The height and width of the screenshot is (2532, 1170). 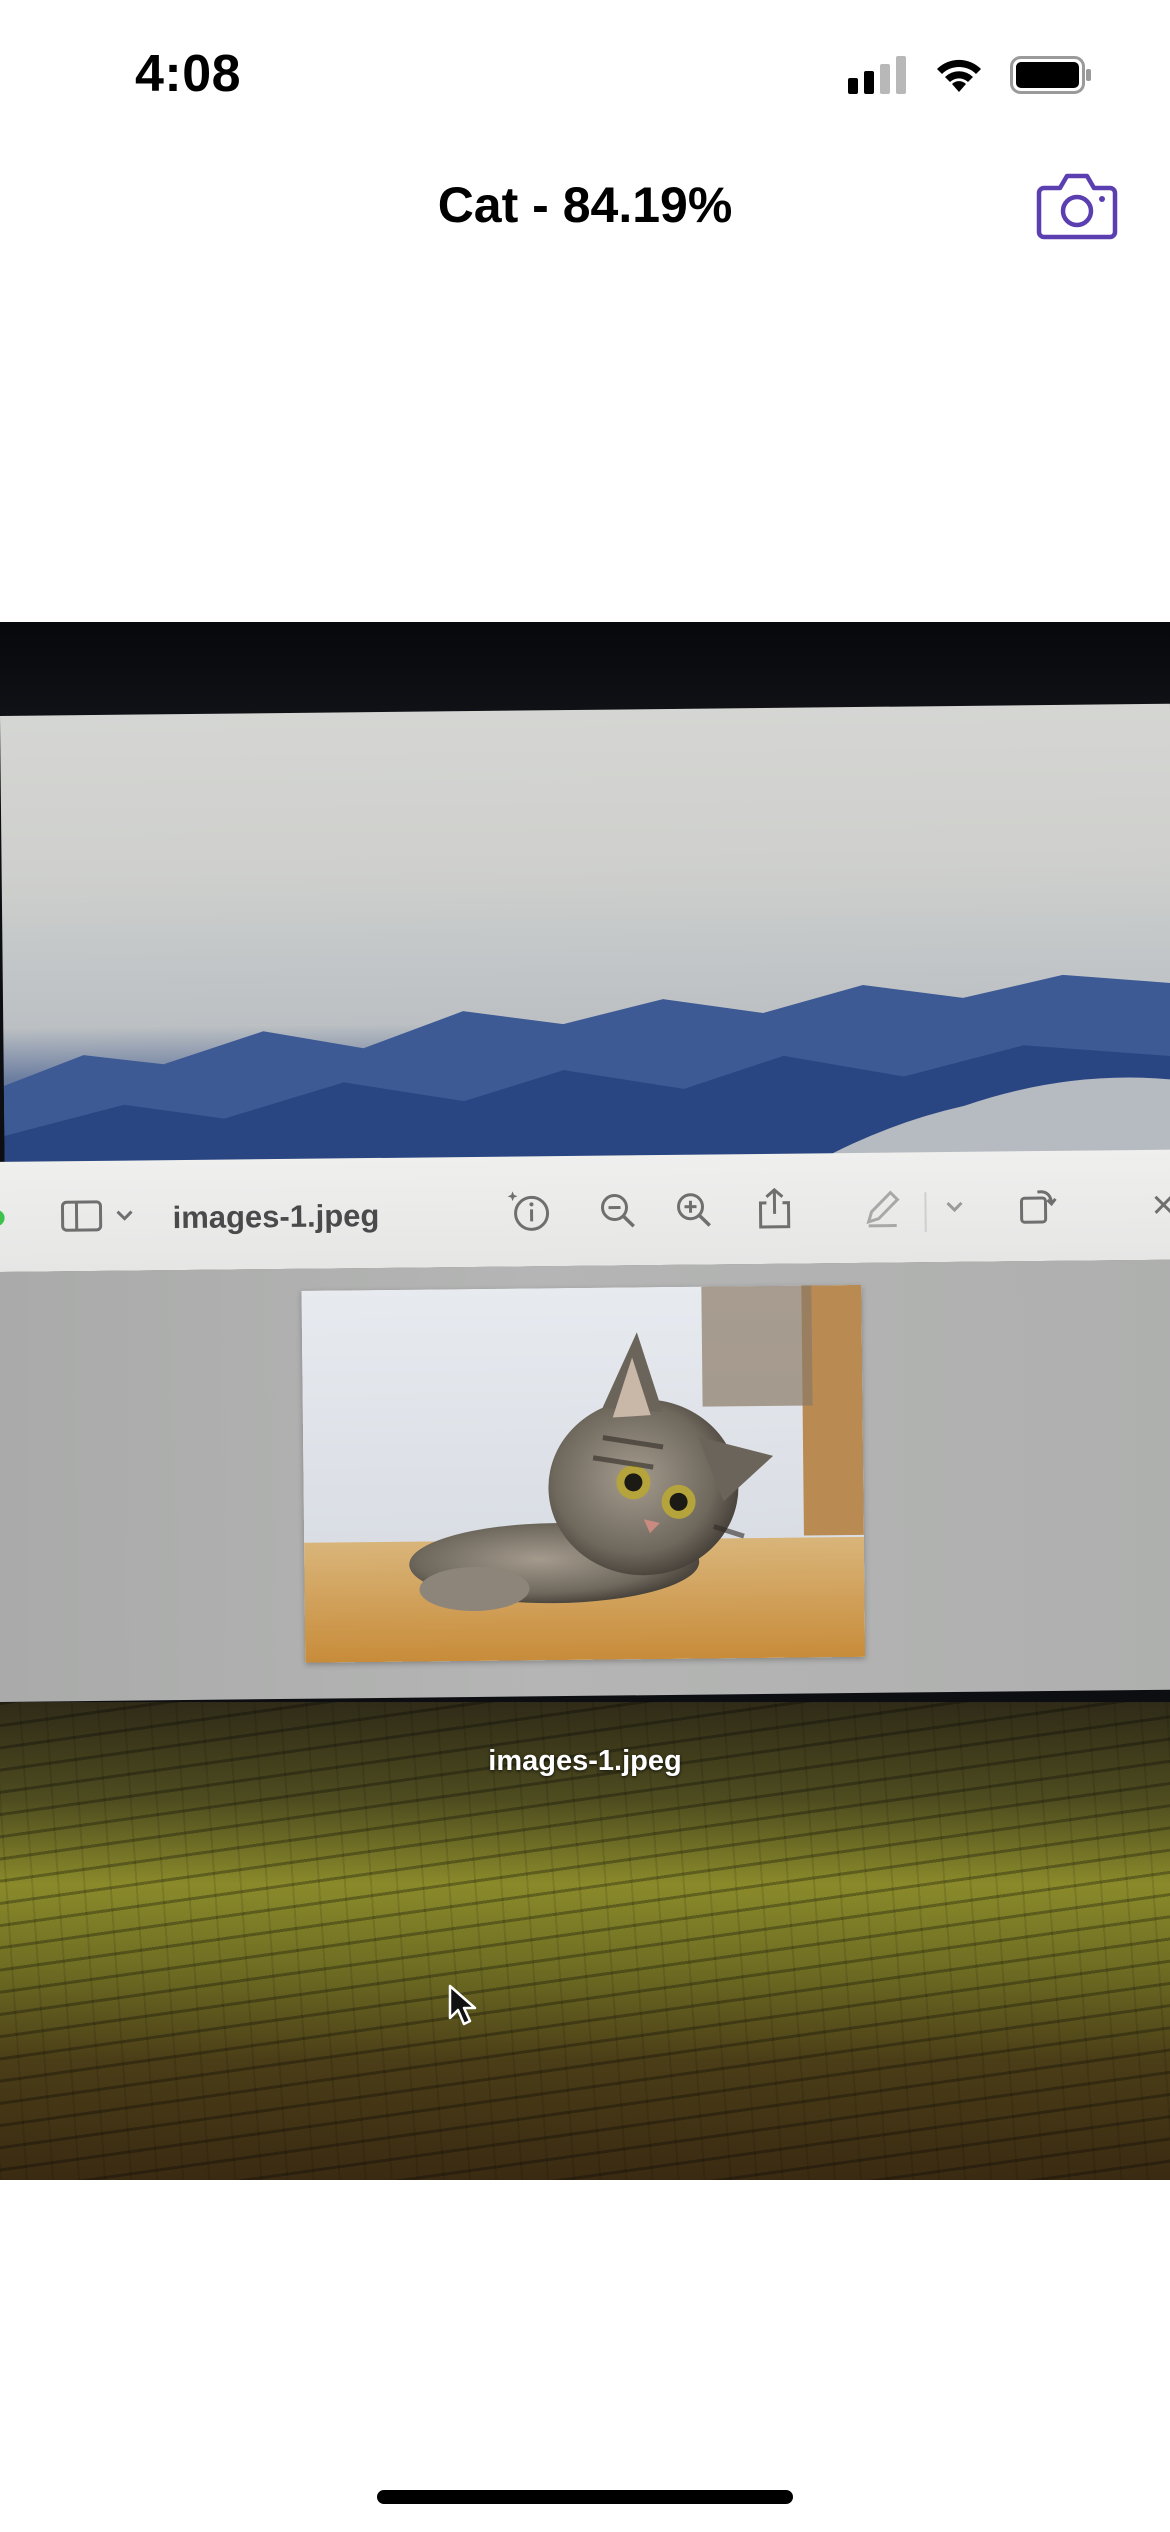 What do you see at coordinates (1037, 1206) in the screenshot?
I see `rotate-icon` at bounding box center [1037, 1206].